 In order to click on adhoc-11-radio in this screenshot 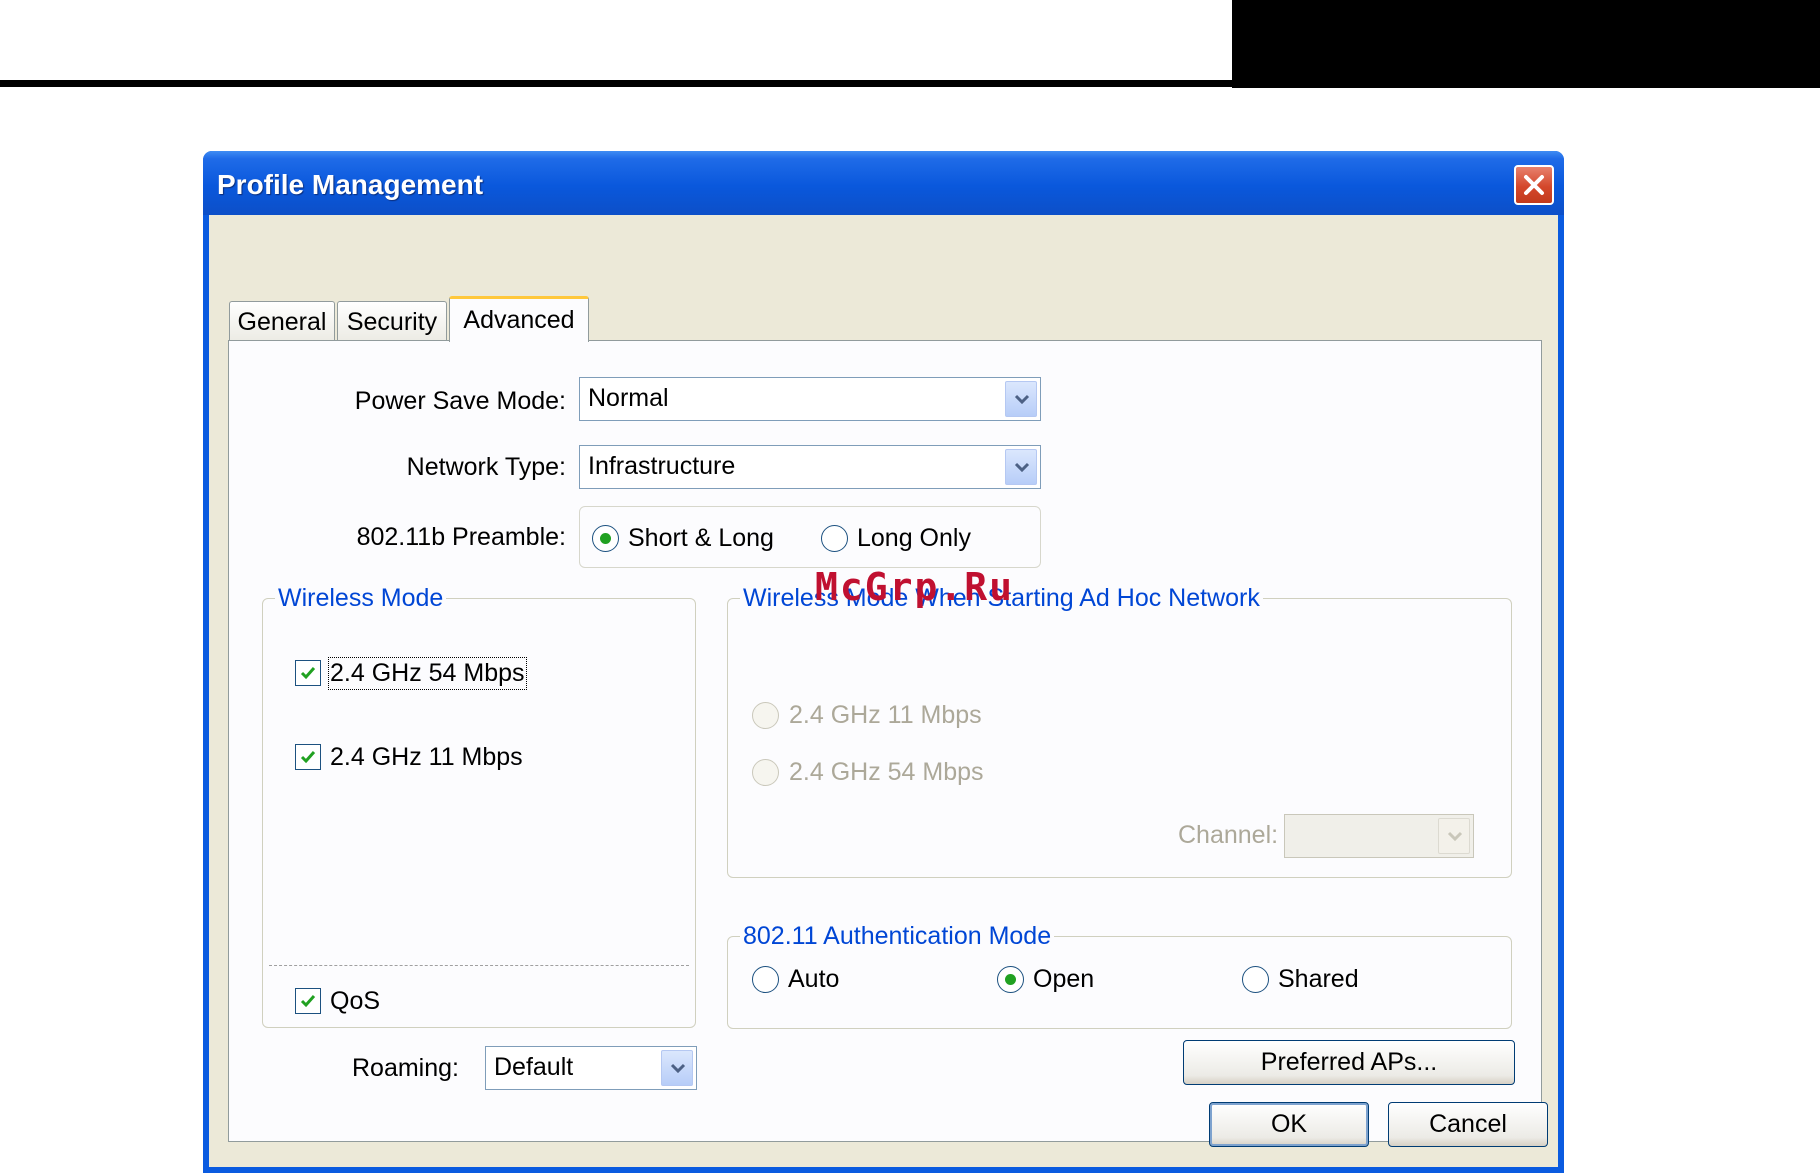, I will do `click(765, 715)`.